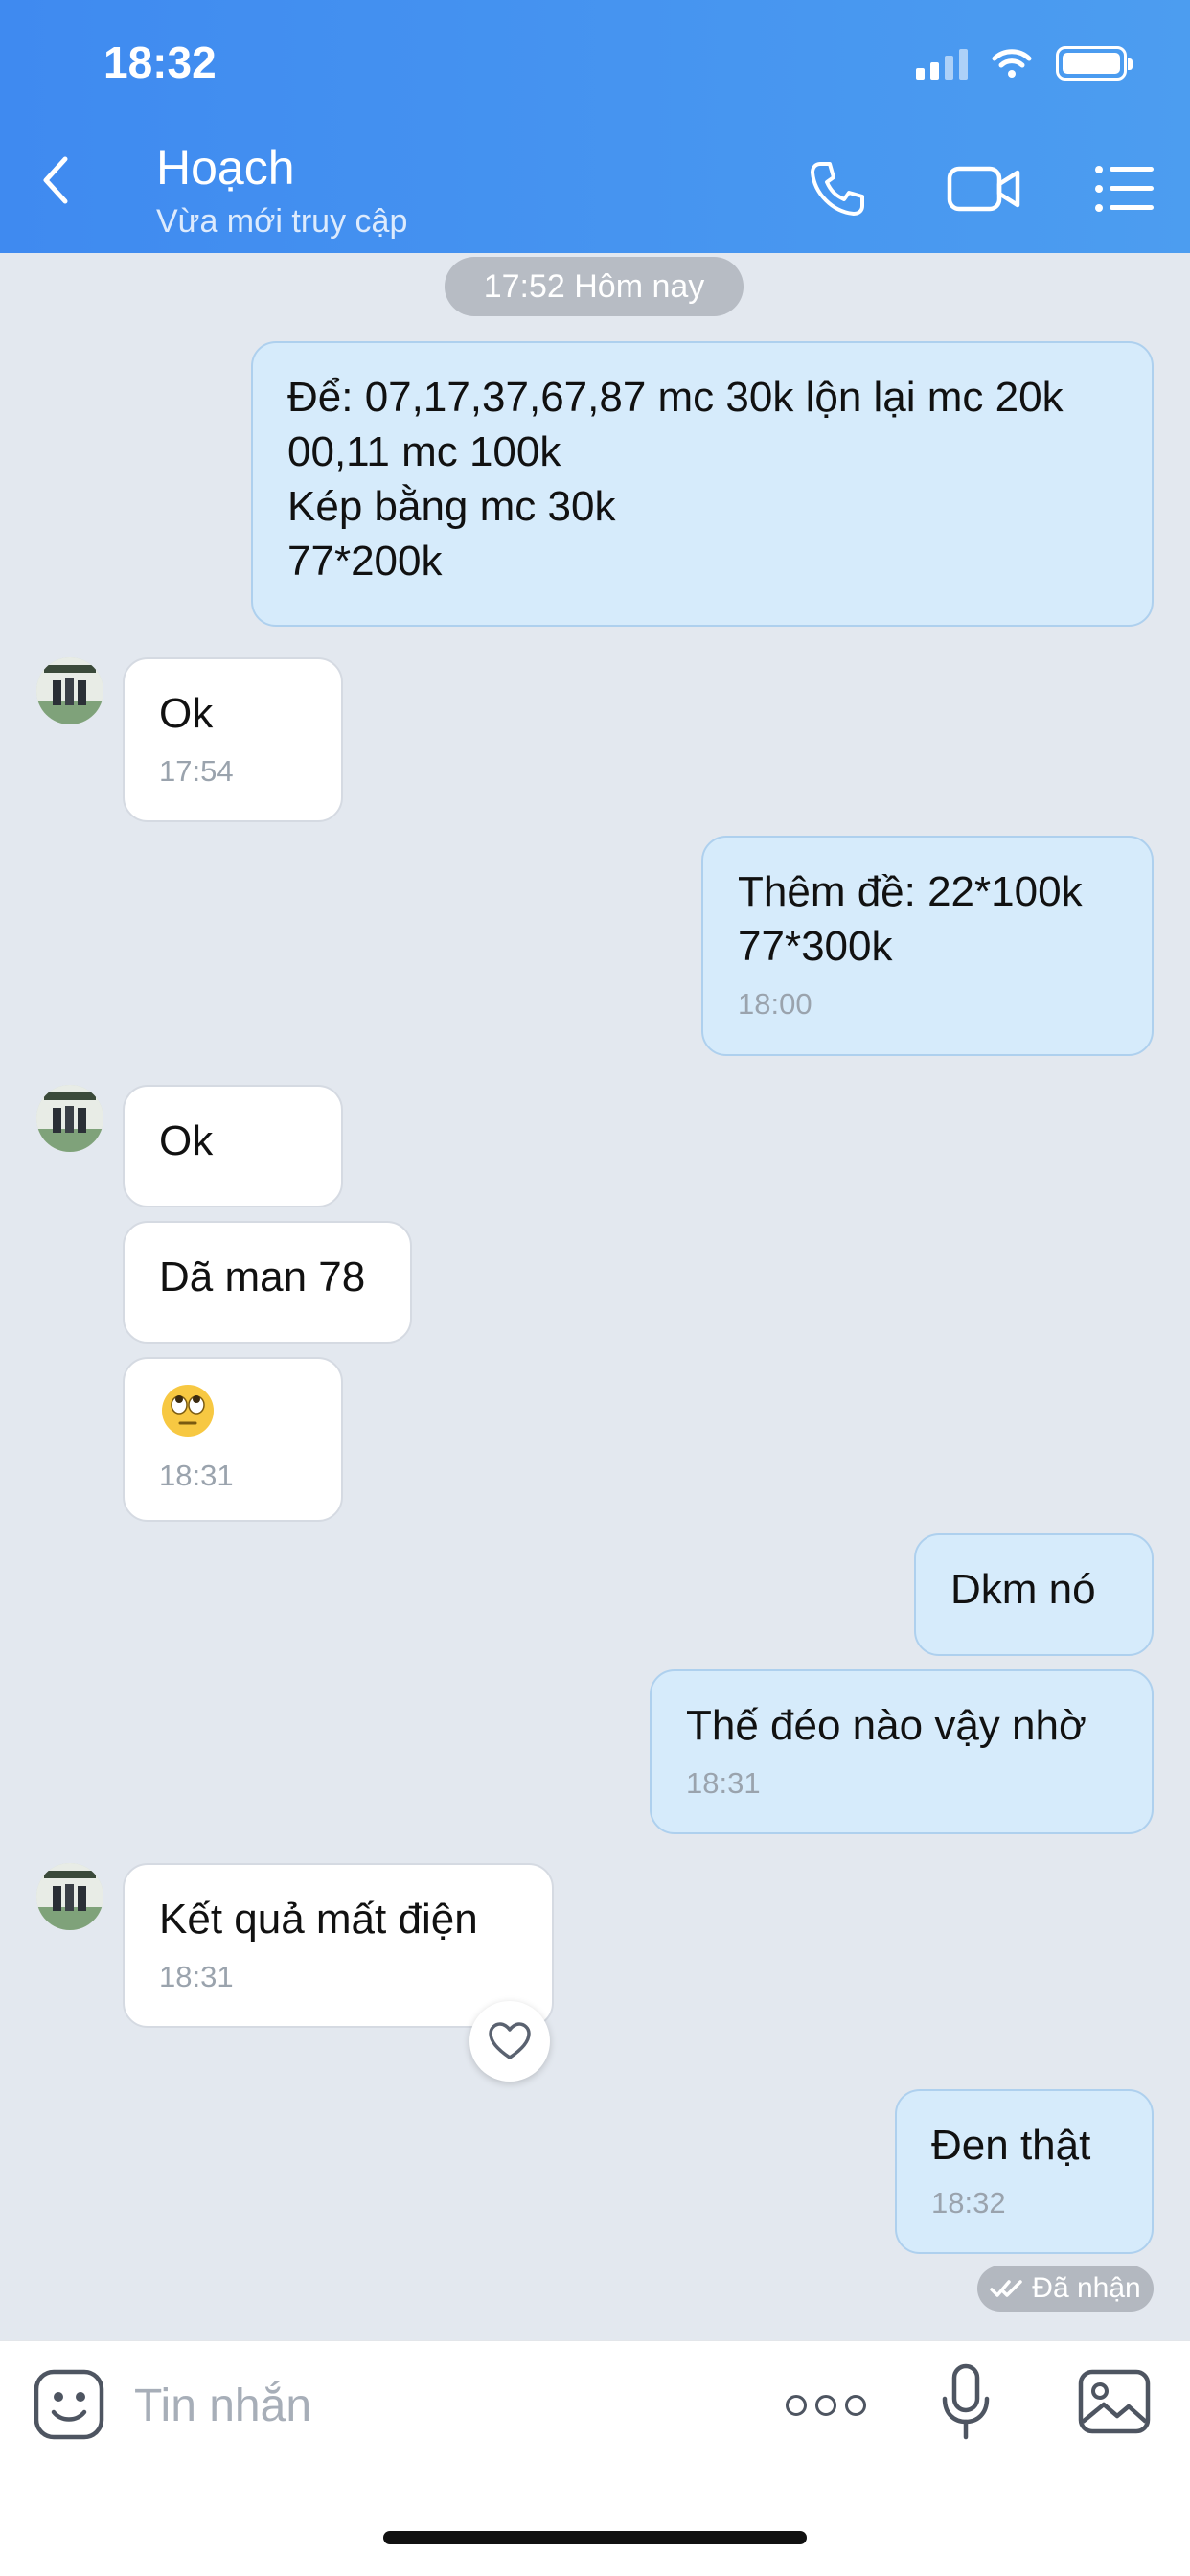 Image resolution: width=1190 pixels, height=2576 pixels. Describe the element at coordinates (431, 2405) in the screenshot. I see `message-input` at that location.